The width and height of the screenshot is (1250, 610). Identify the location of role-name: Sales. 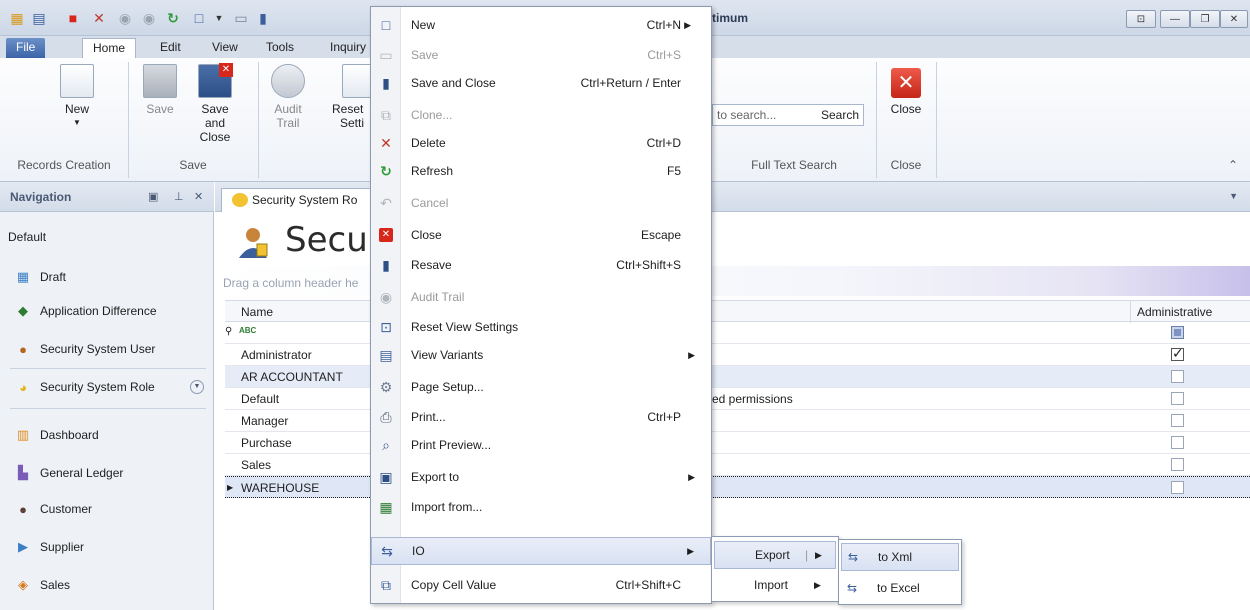
(256, 465).